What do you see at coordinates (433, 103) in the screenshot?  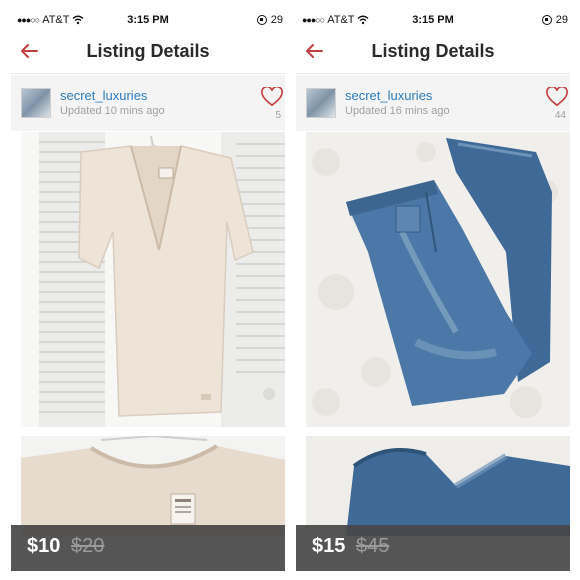 I see `seller-row: secret_luxuries Updated 16 mins ago 44` at bounding box center [433, 103].